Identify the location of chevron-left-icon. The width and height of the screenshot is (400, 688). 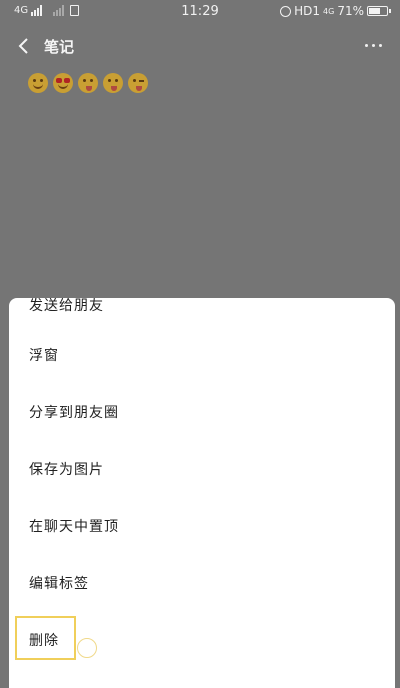
(23, 46).